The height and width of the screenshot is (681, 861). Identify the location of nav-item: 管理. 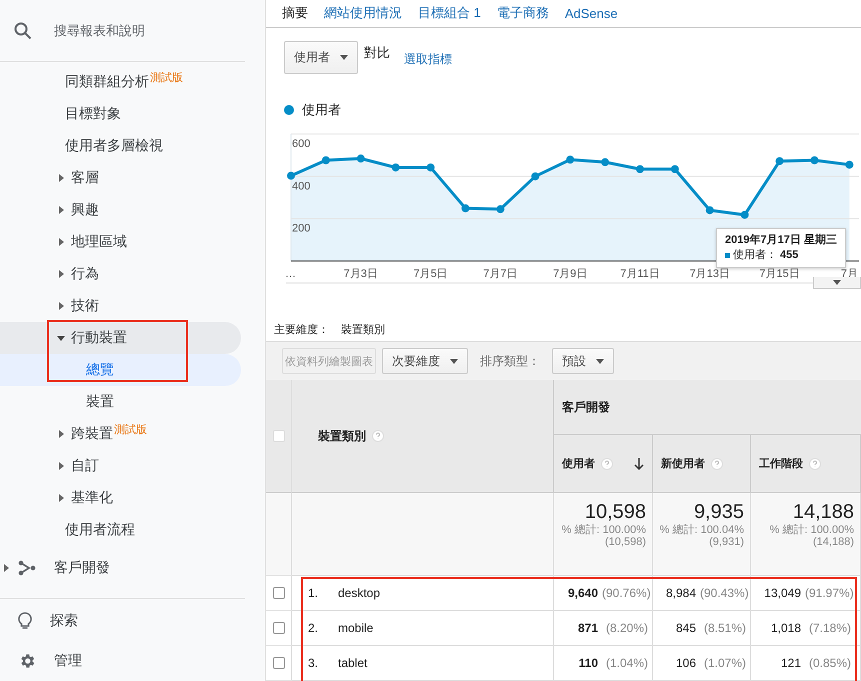
(122, 661).